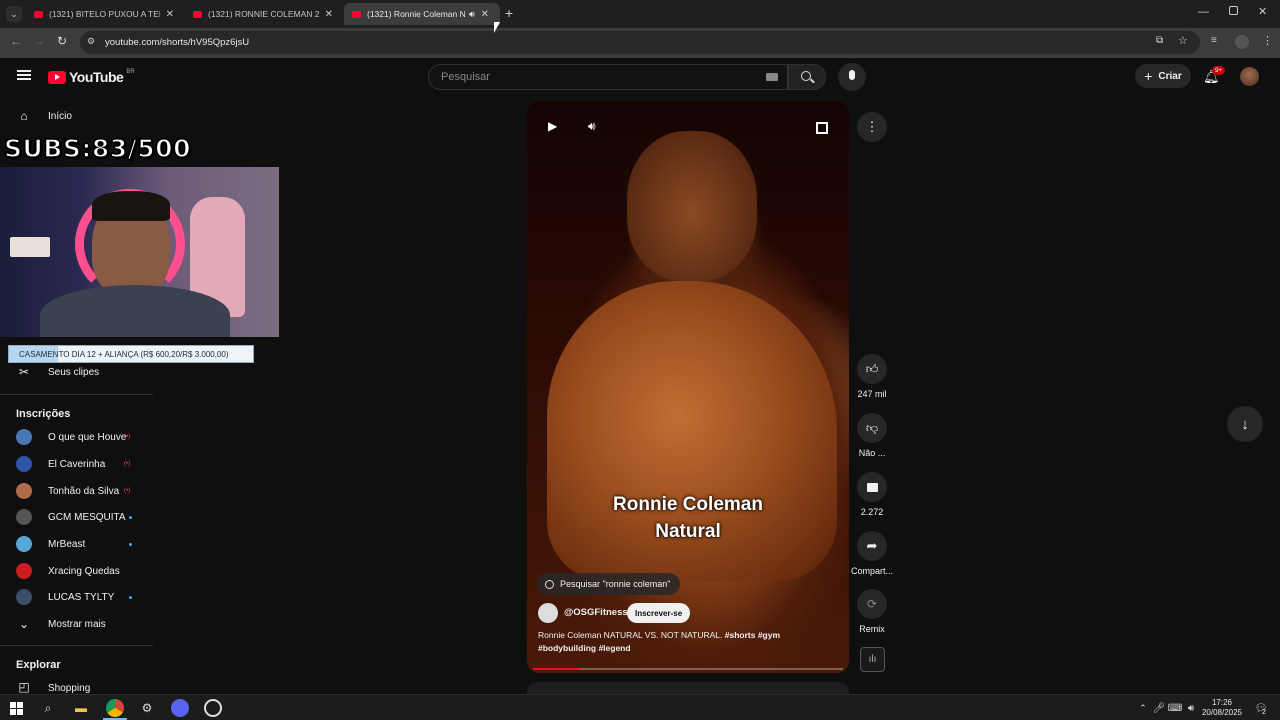 This screenshot has width=1280, height=720. What do you see at coordinates (76, 624) in the screenshot?
I see `sidebar-show-more: ⌄ Mostrar mais` at bounding box center [76, 624].